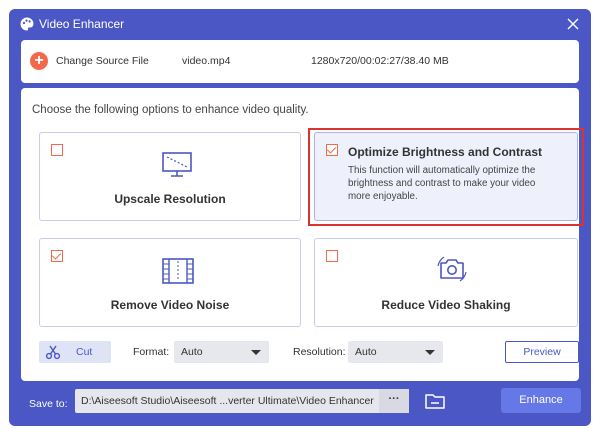  Describe the element at coordinates (84, 352) in the screenshot. I see `cut-label: Cut` at that location.